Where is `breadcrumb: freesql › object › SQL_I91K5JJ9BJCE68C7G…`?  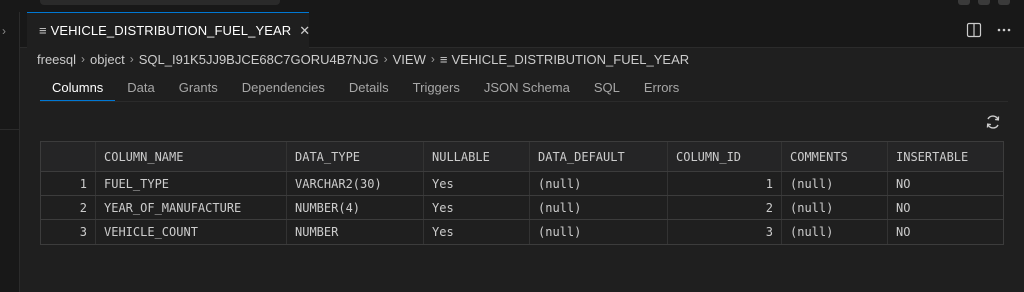
breadcrumb: freesql › object › SQL_I91K5JJ9BJCE68C7G… is located at coordinates (363, 59).